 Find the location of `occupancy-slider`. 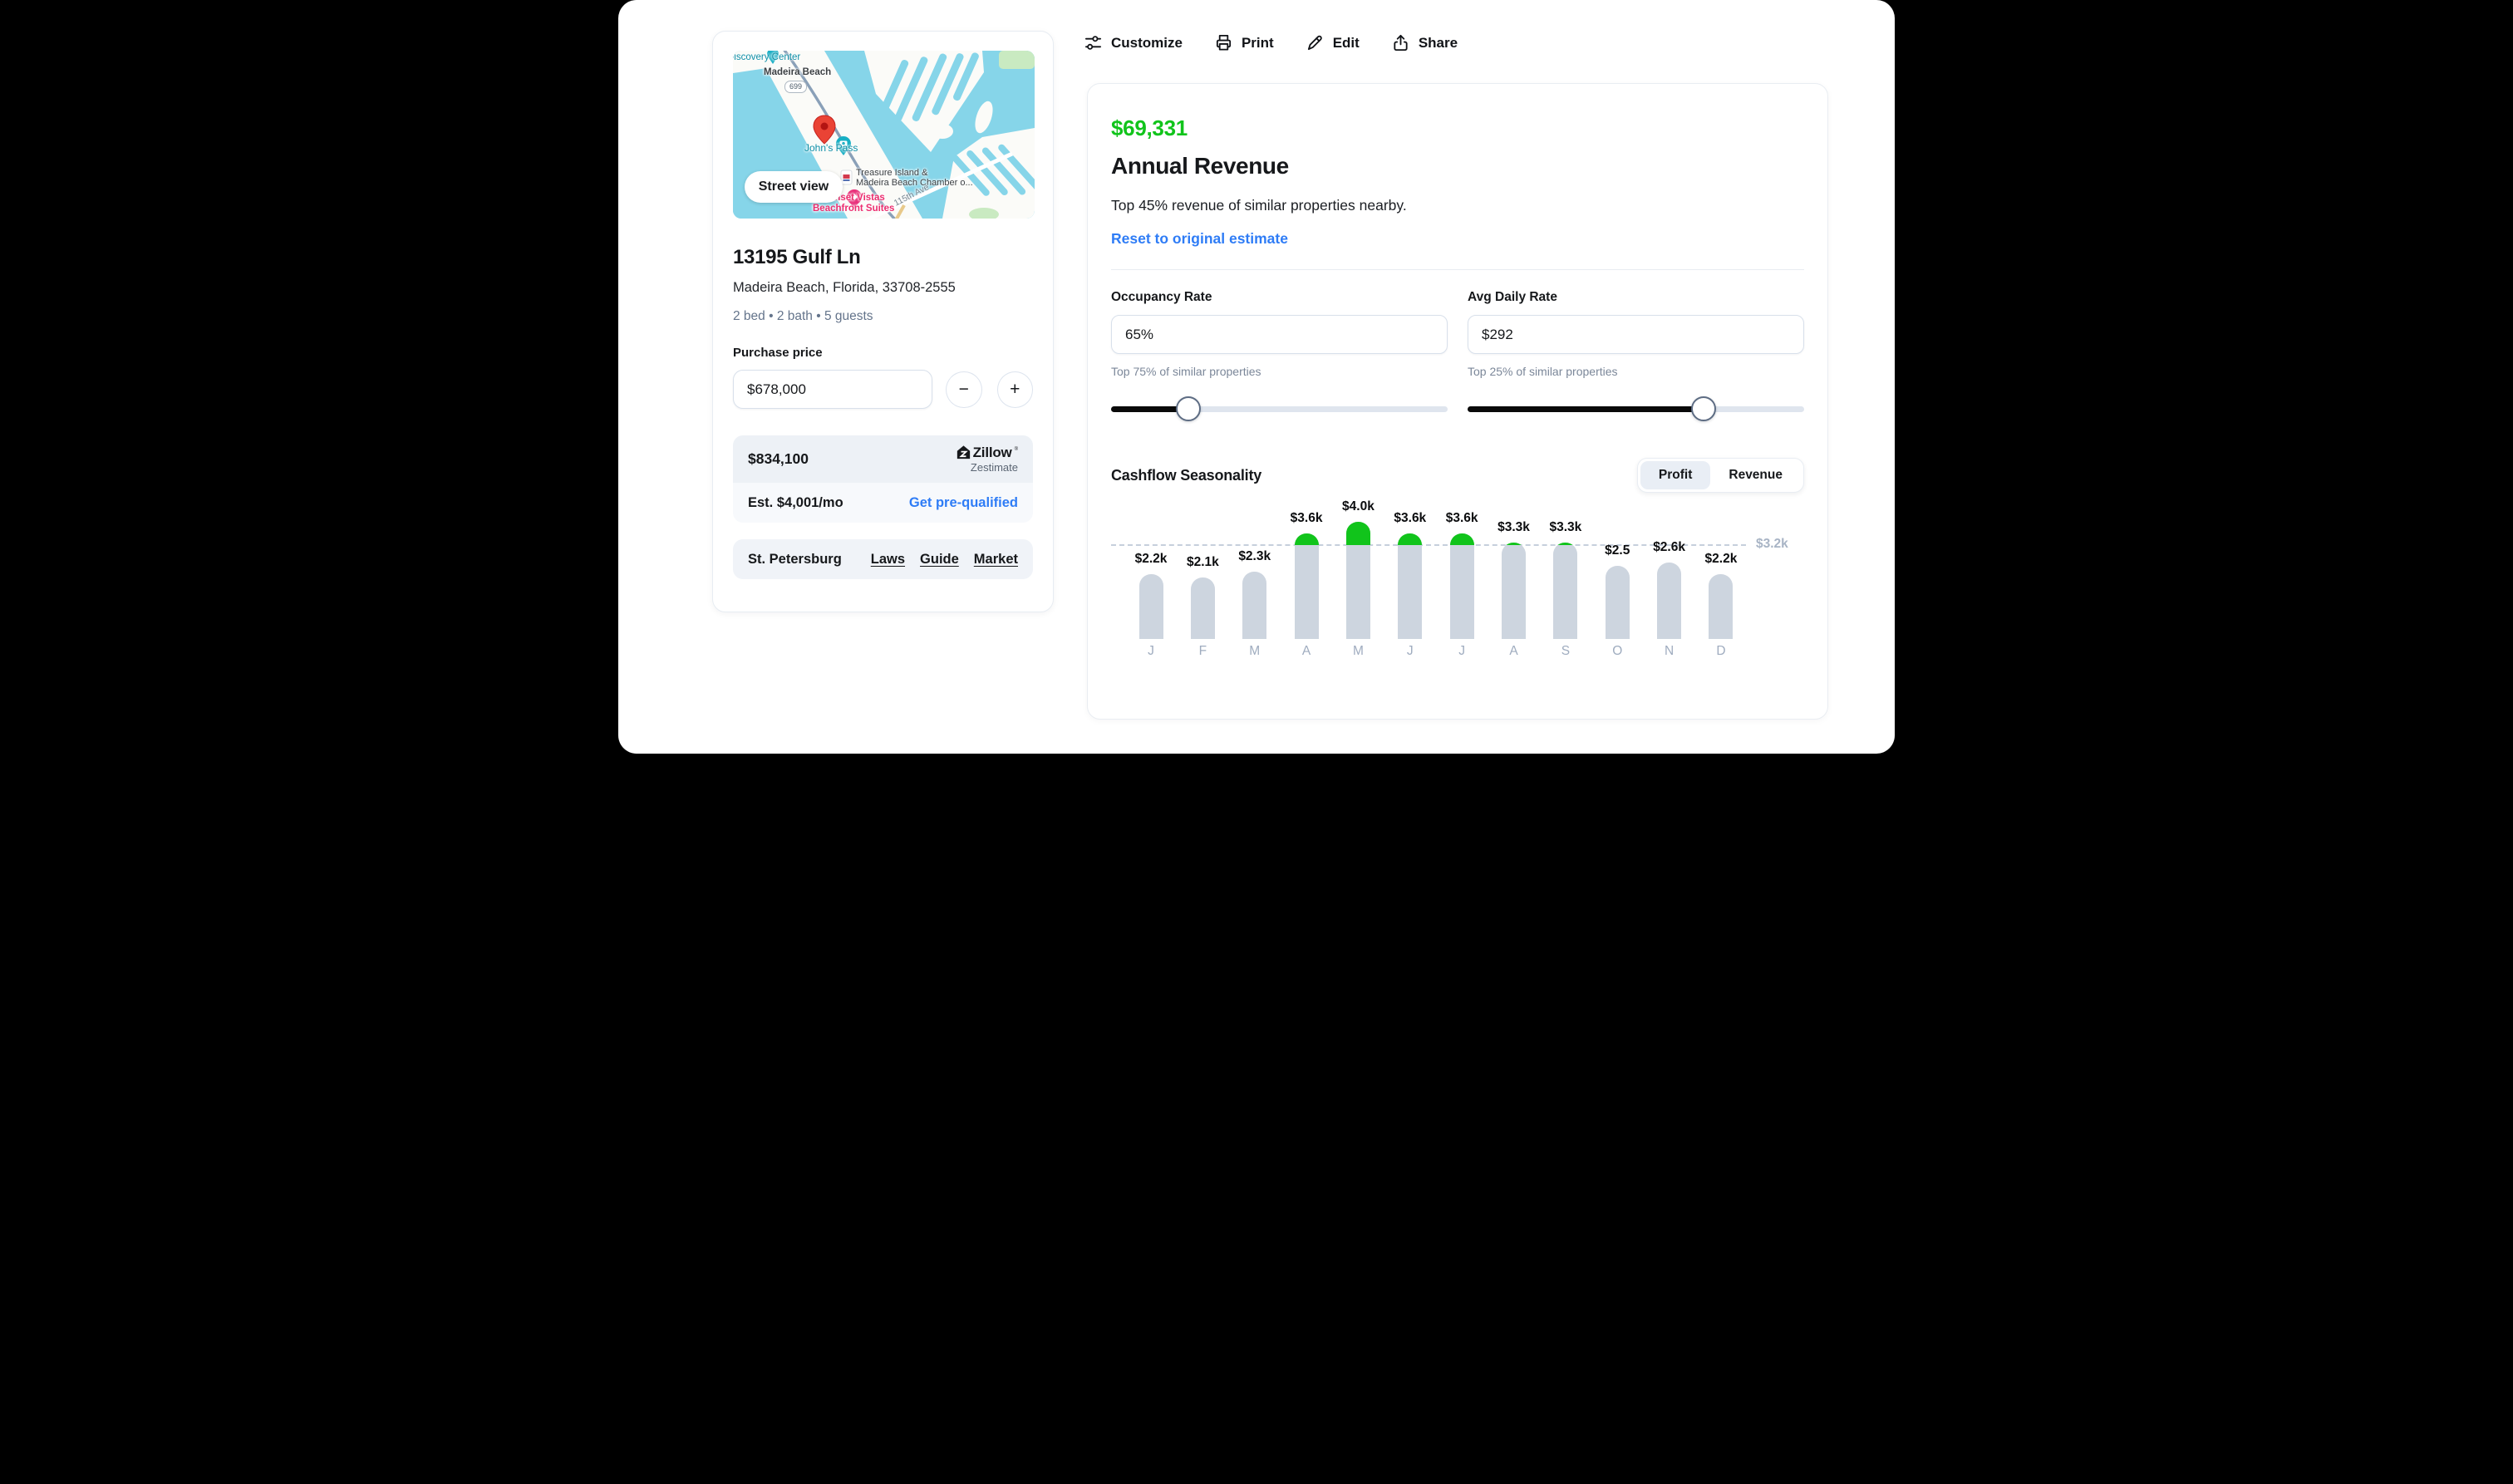

occupancy-slider is located at coordinates (1279, 408).